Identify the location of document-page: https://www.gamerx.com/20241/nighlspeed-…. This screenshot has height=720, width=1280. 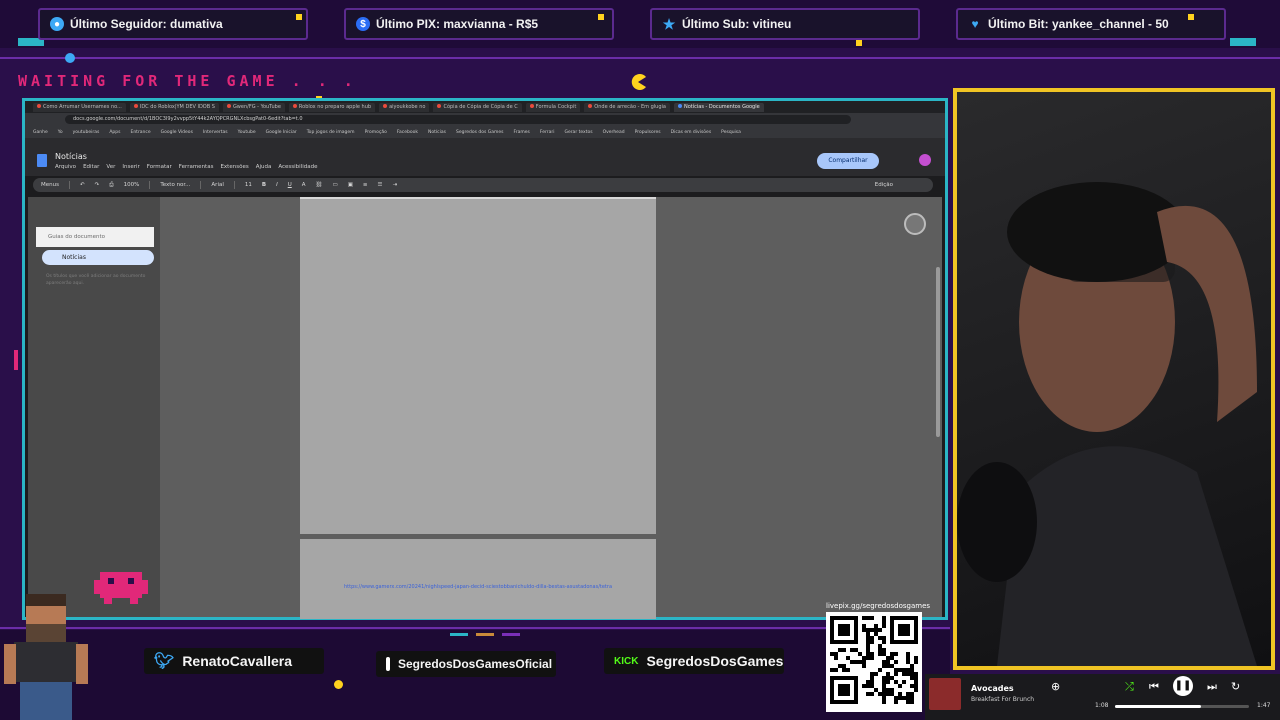
(478, 579).